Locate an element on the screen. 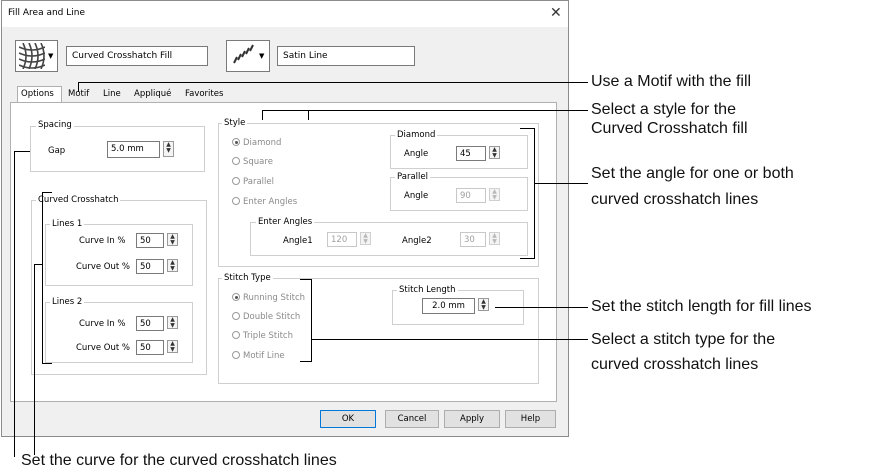 The width and height of the screenshot is (878, 473). stitch-radio-triple: Triple Stitch is located at coordinates (262, 336).